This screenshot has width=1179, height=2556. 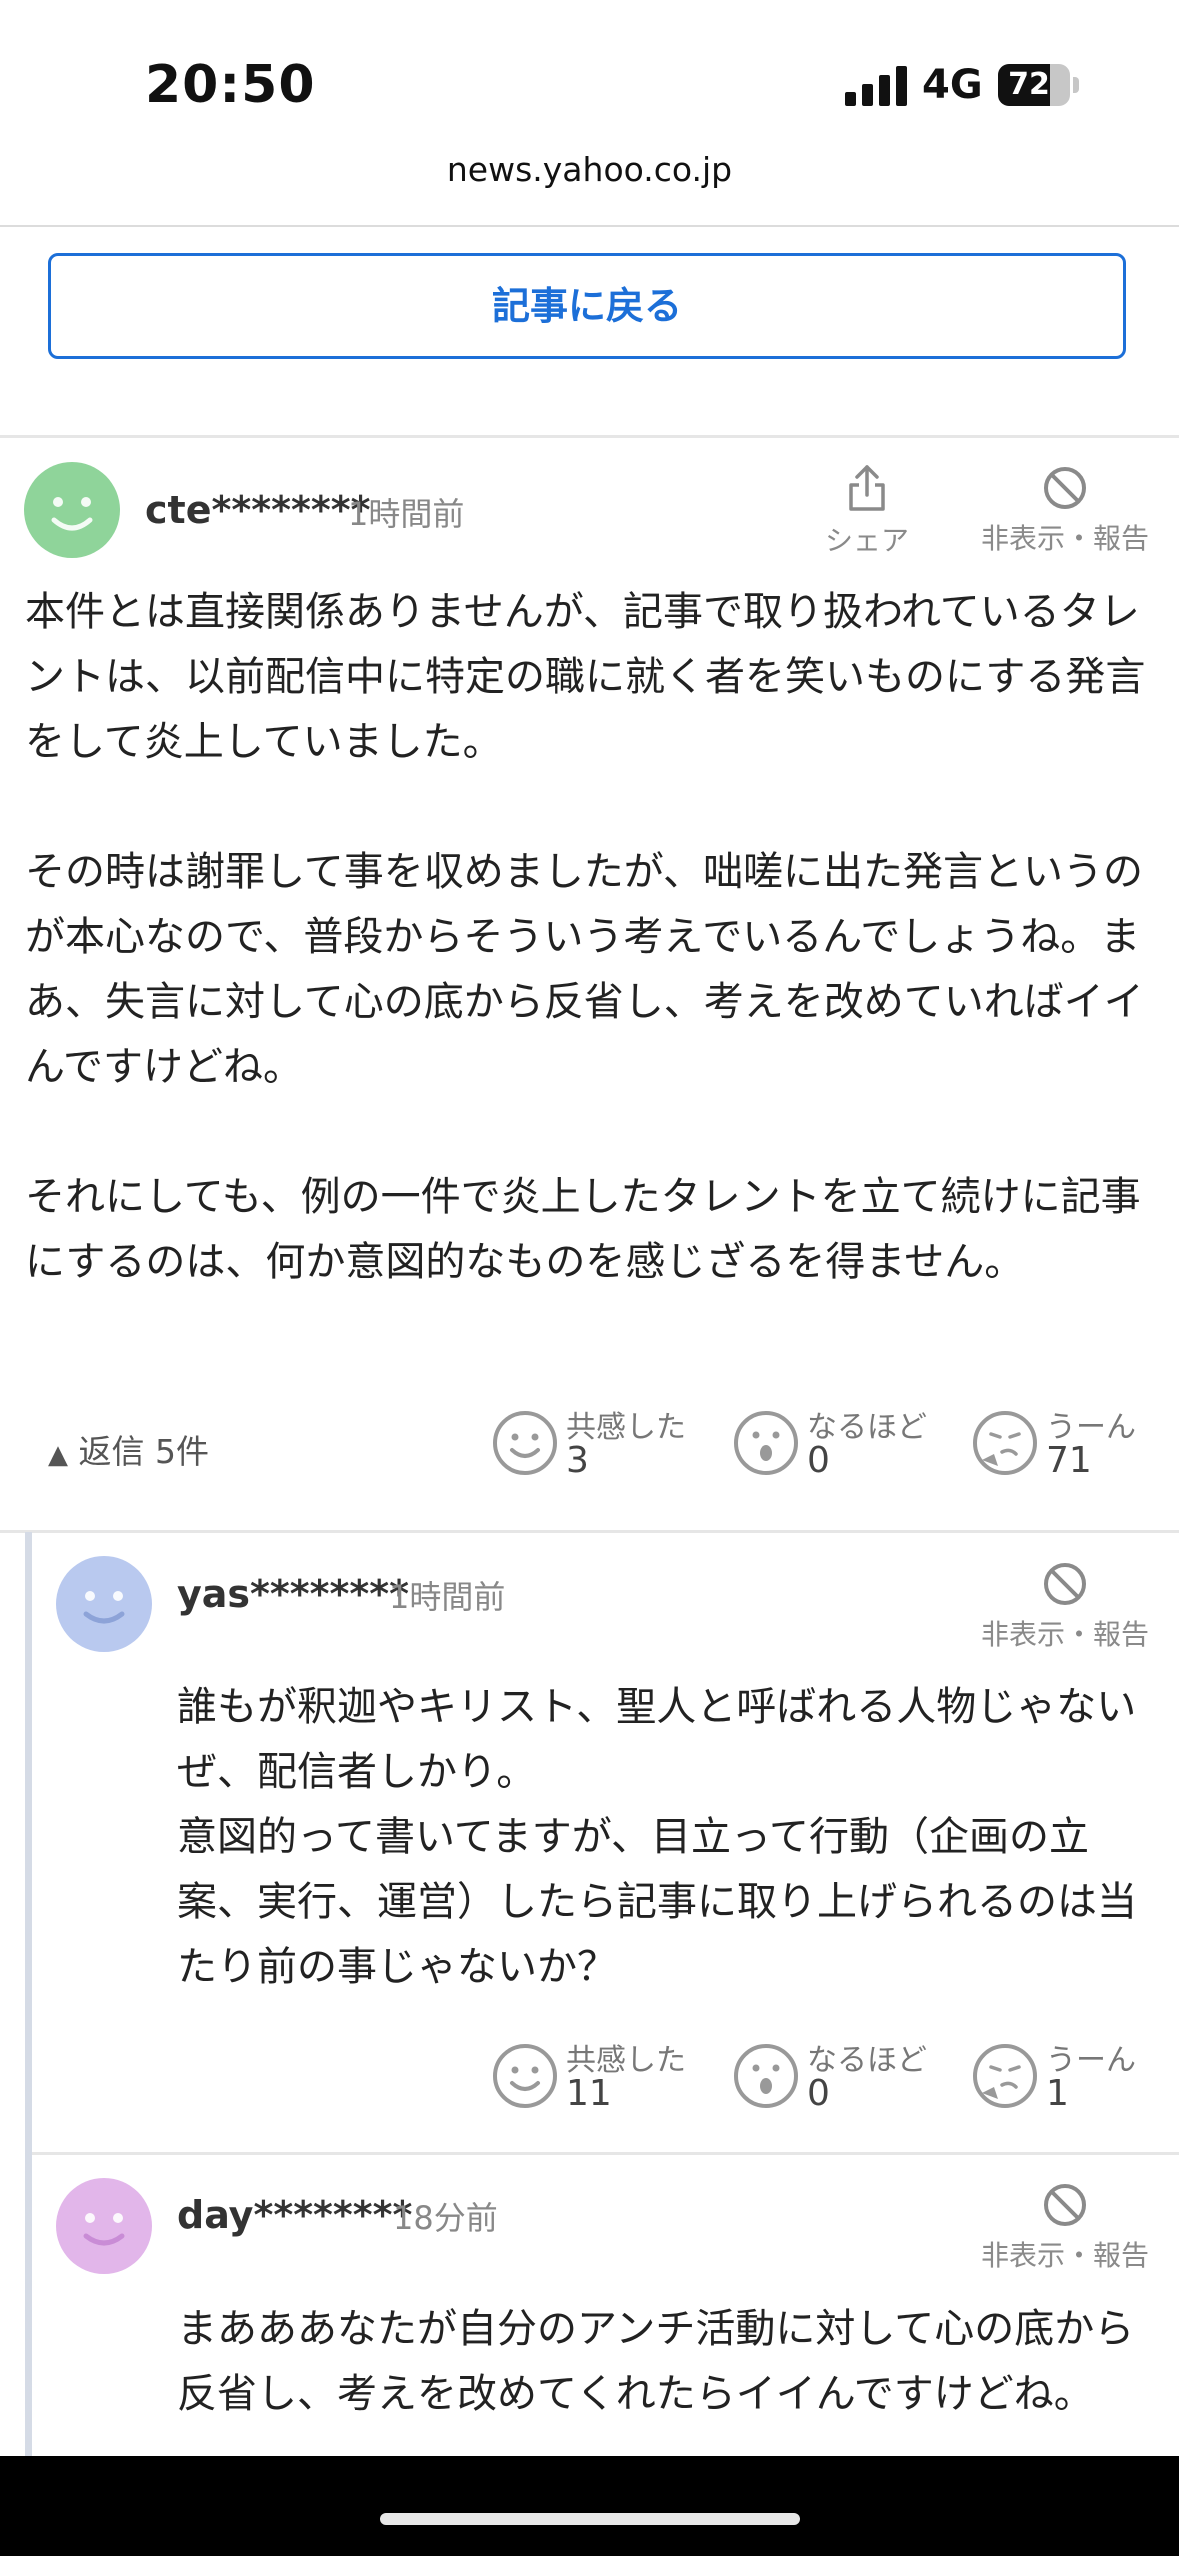 I want to click on reaction-hmm-button: うーん 71, so click(x=1067, y=1442).